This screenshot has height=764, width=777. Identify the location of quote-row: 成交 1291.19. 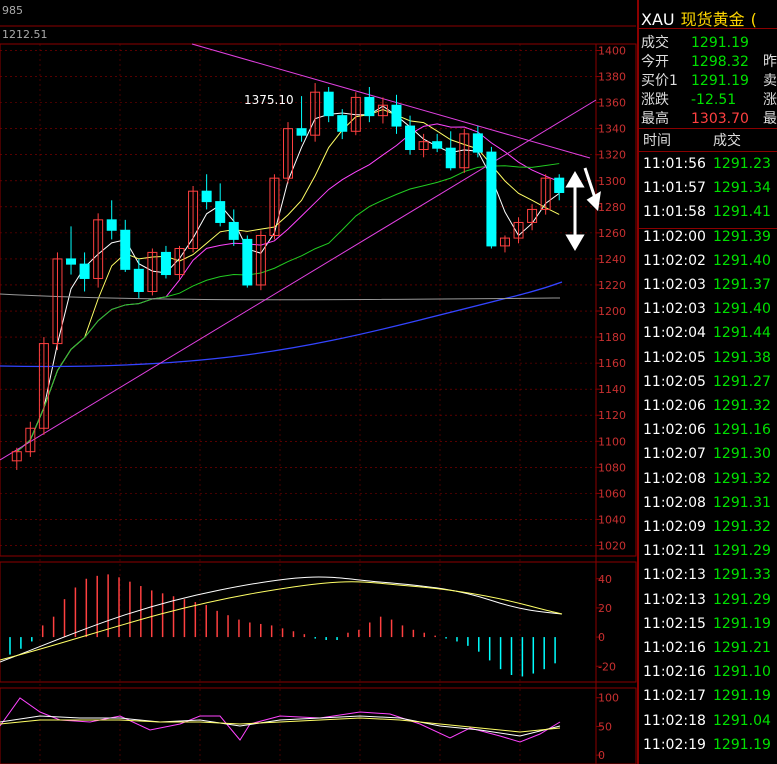
(702, 42).